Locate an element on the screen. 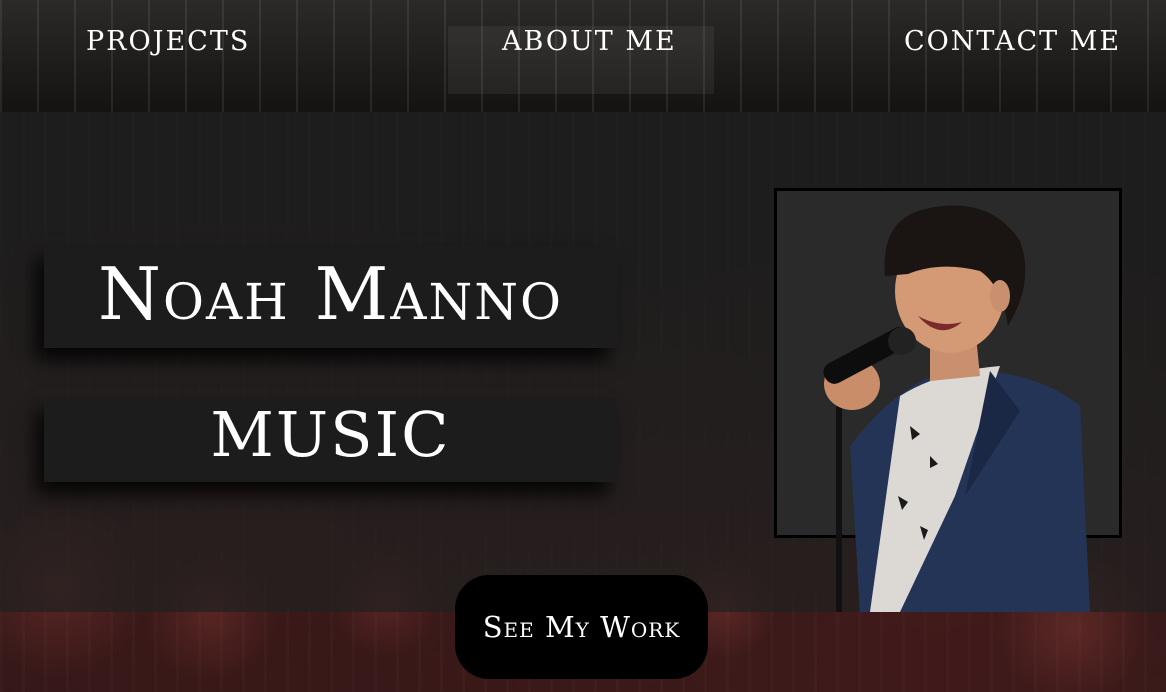  site-subtitle: music is located at coordinates (330, 434).